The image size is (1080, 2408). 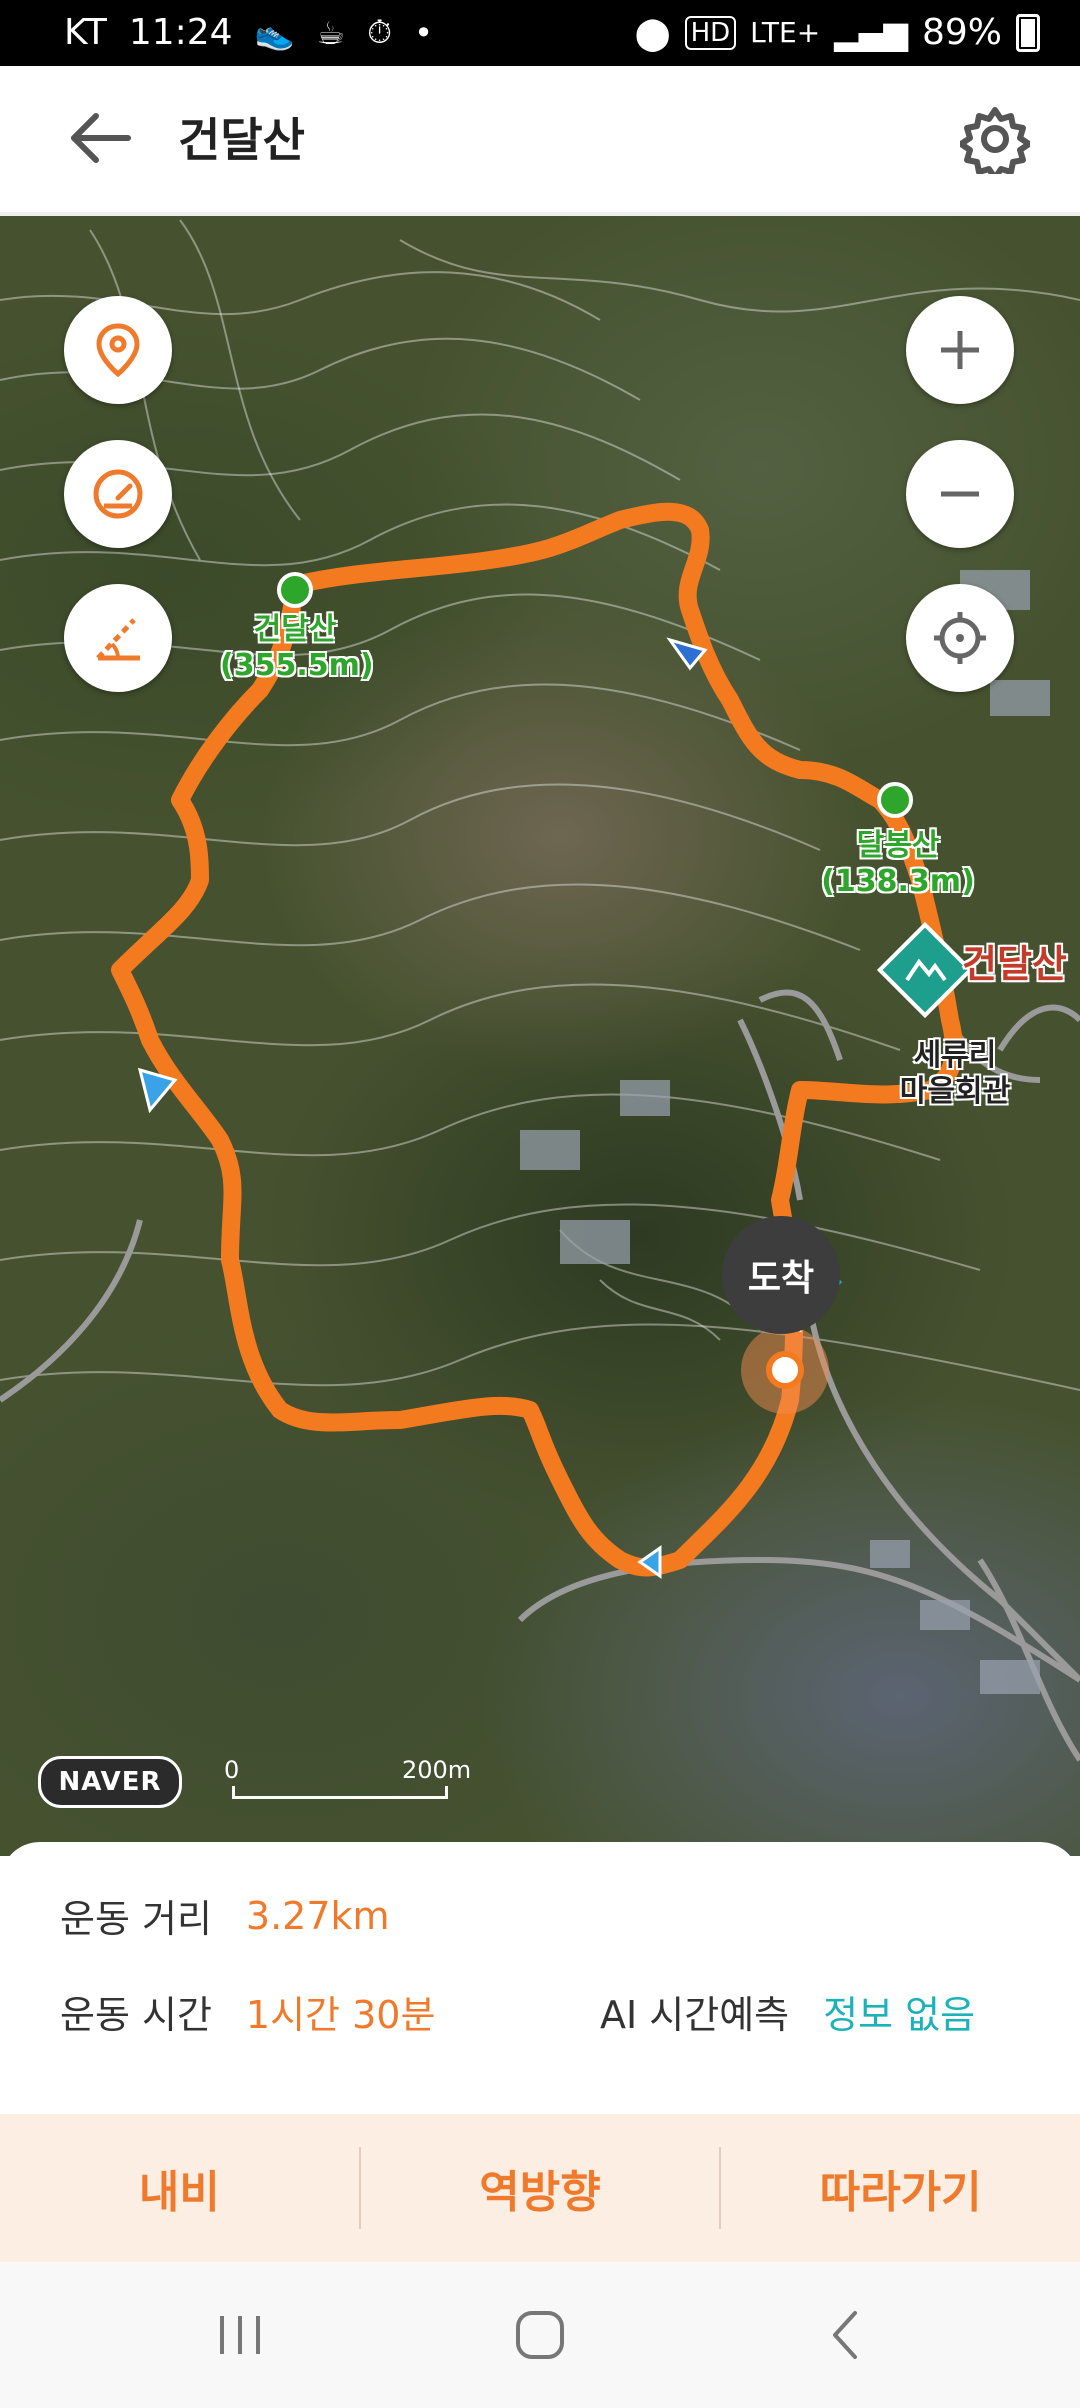 What do you see at coordinates (331, 32) in the screenshot?
I see `cup-icon: ☕` at bounding box center [331, 32].